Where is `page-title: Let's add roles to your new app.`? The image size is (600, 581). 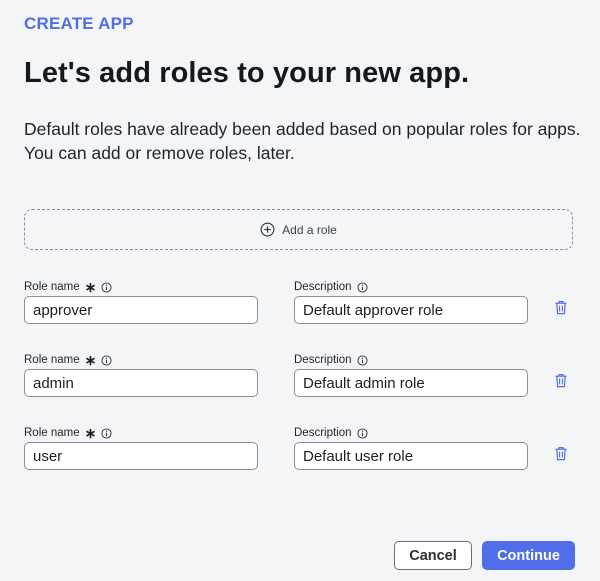
page-title: Let's add roles to your new app. is located at coordinates (247, 73).